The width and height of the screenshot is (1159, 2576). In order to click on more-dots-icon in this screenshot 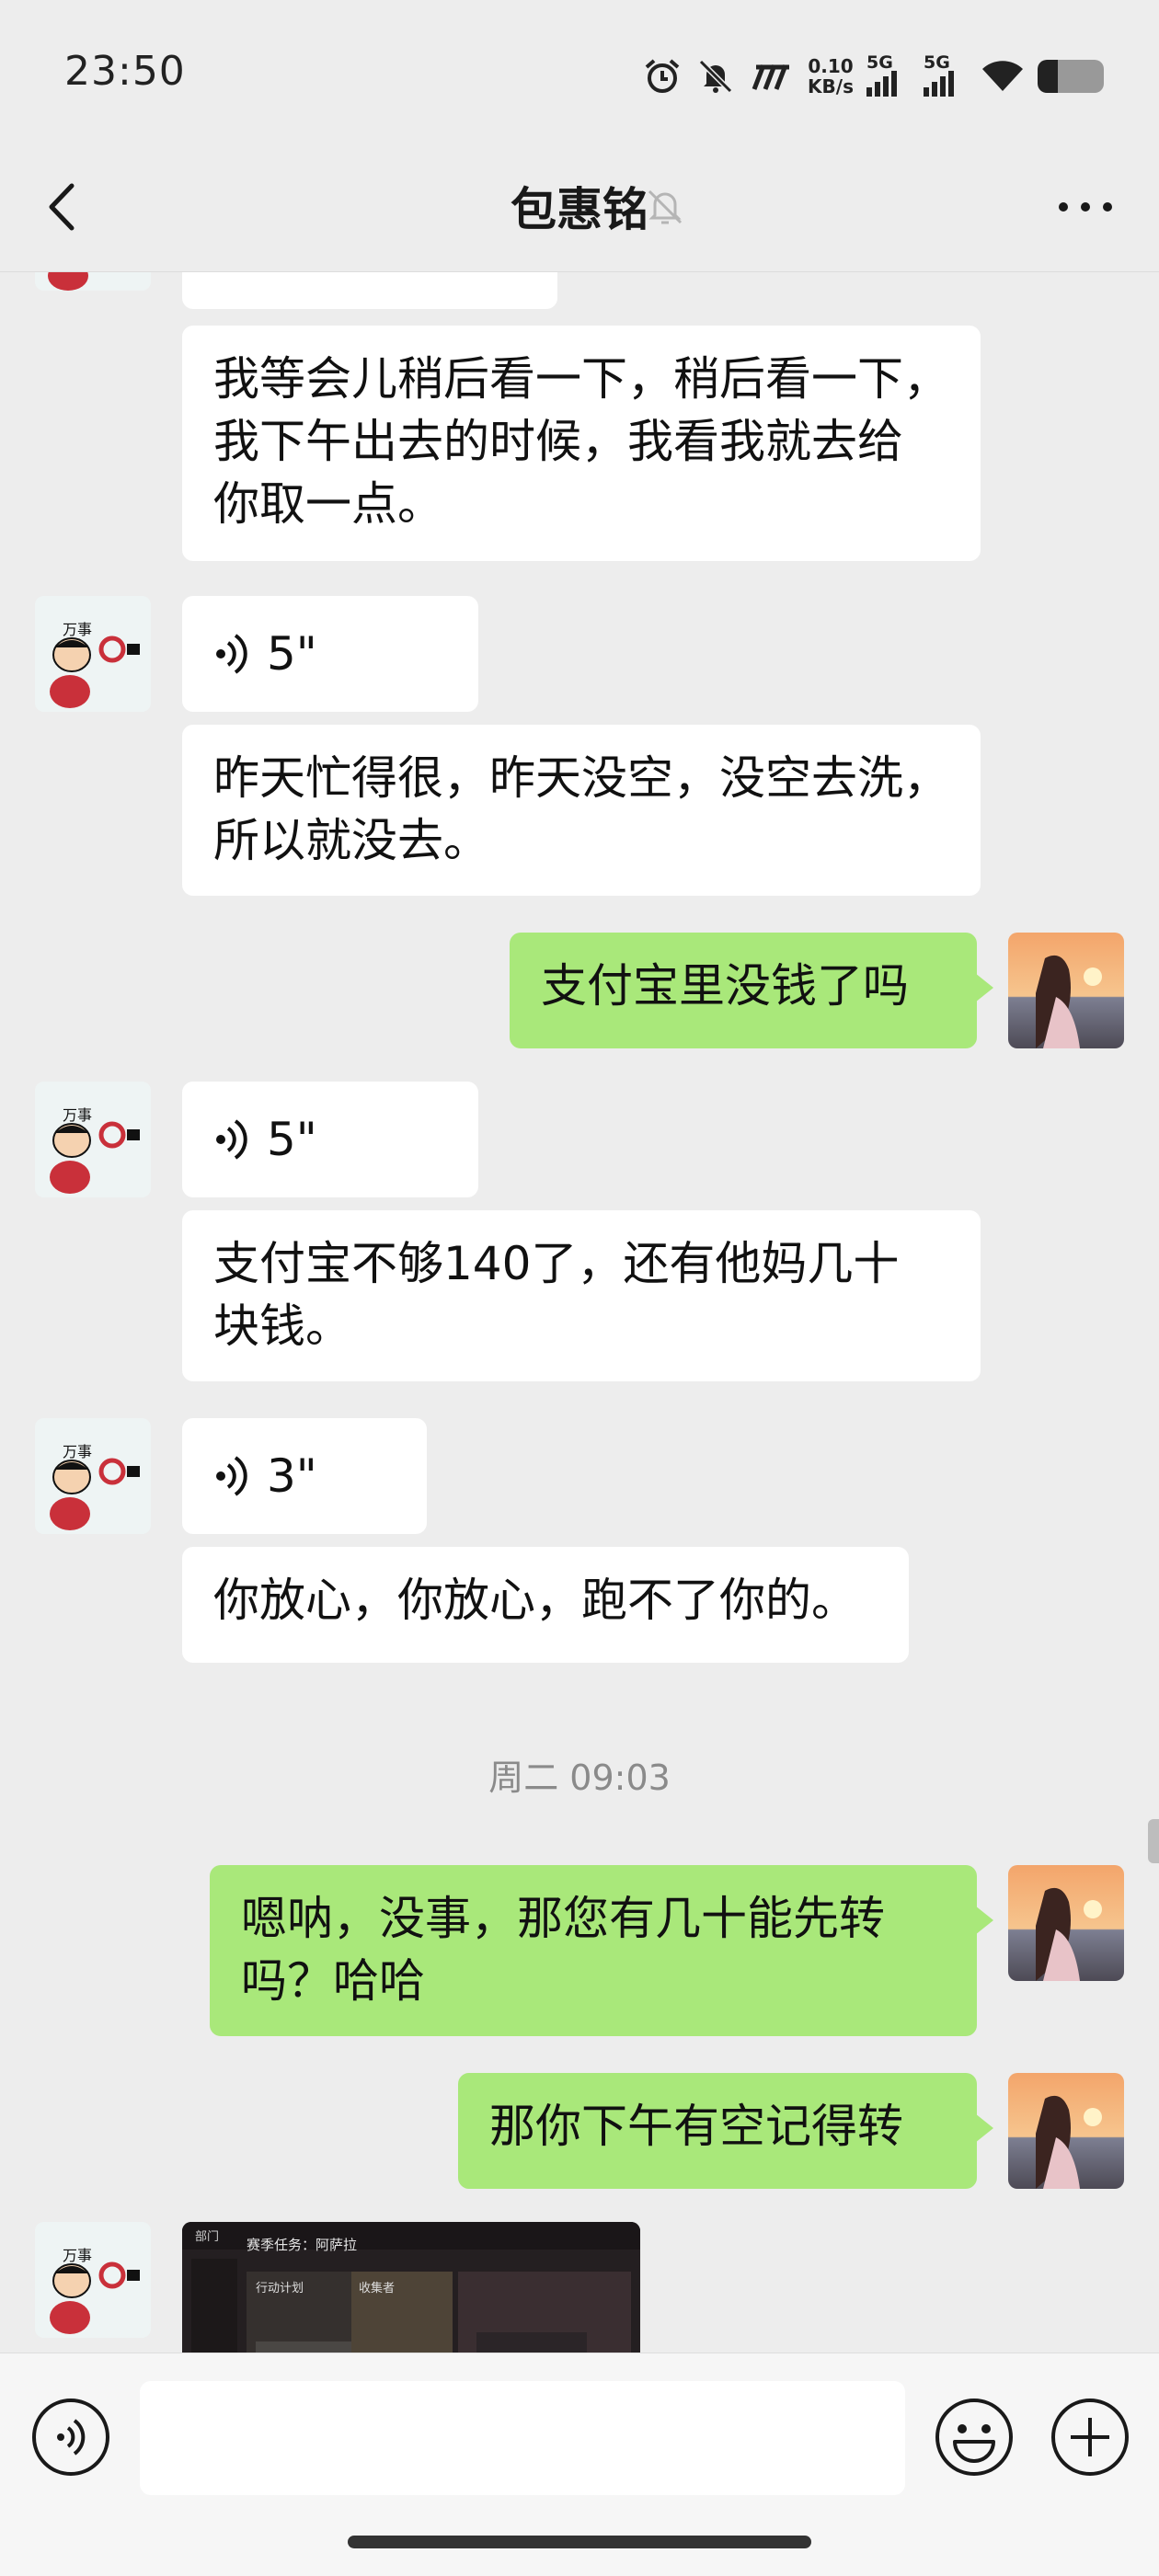, I will do `click(1085, 207)`.